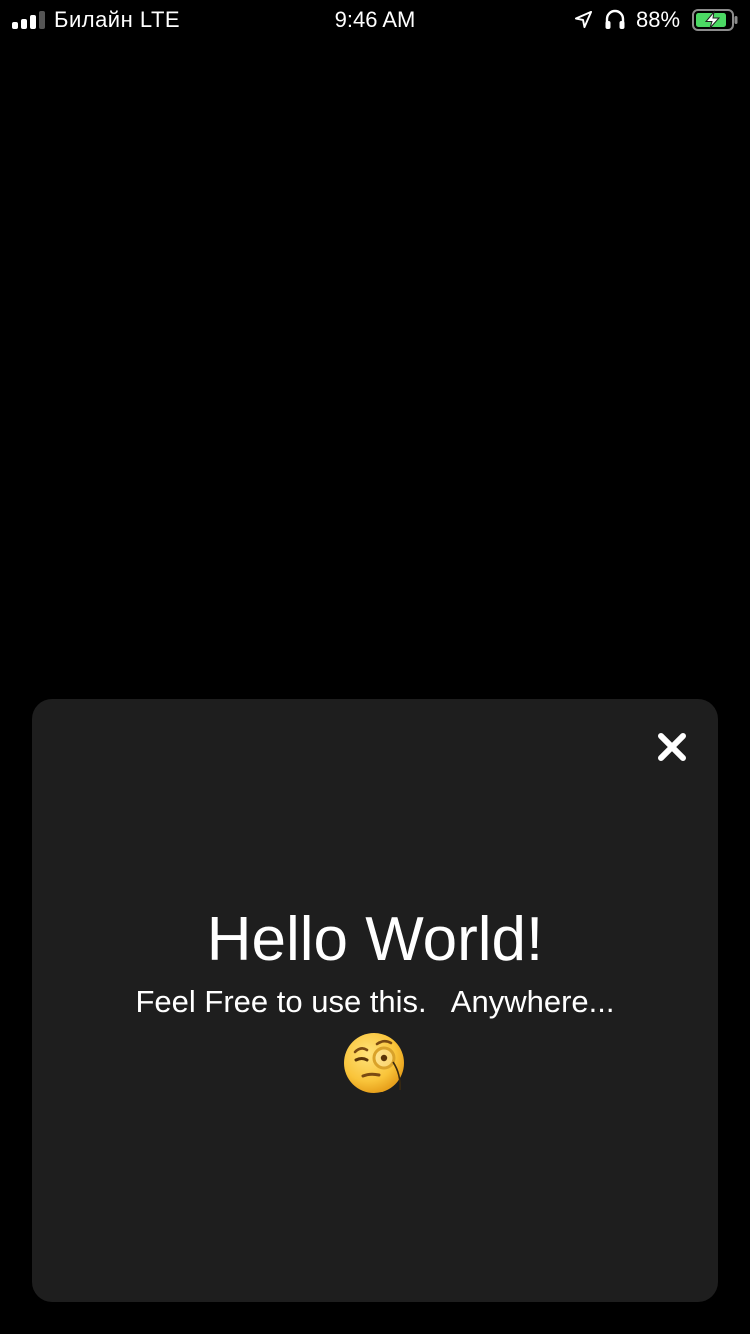 Image resolution: width=750 pixels, height=1334 pixels. I want to click on close-icon, so click(672, 747).